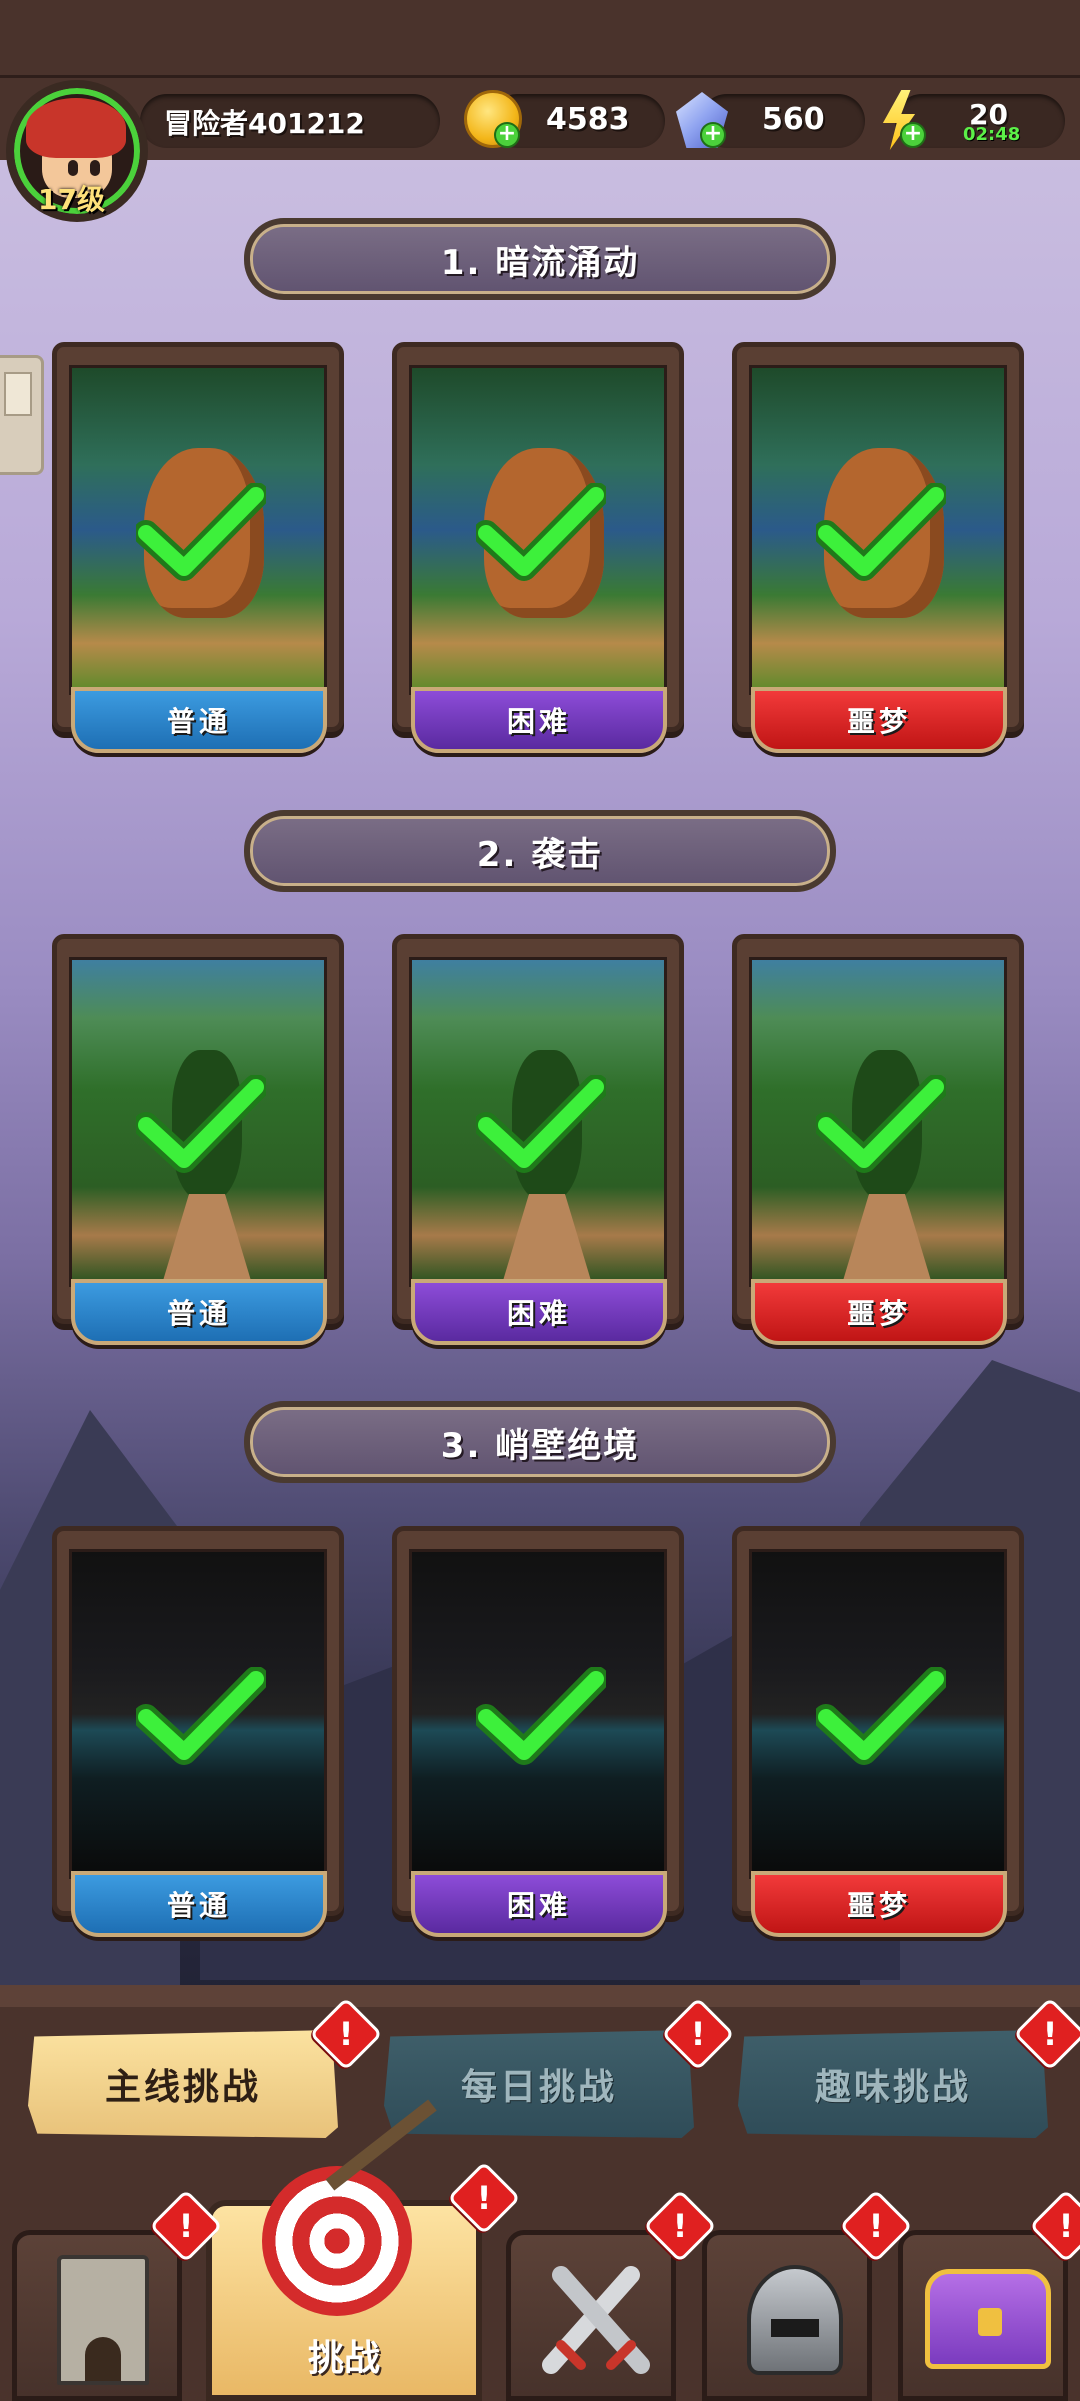 The height and width of the screenshot is (2401, 1080). I want to click on nav-tower-button, so click(97, 2315).